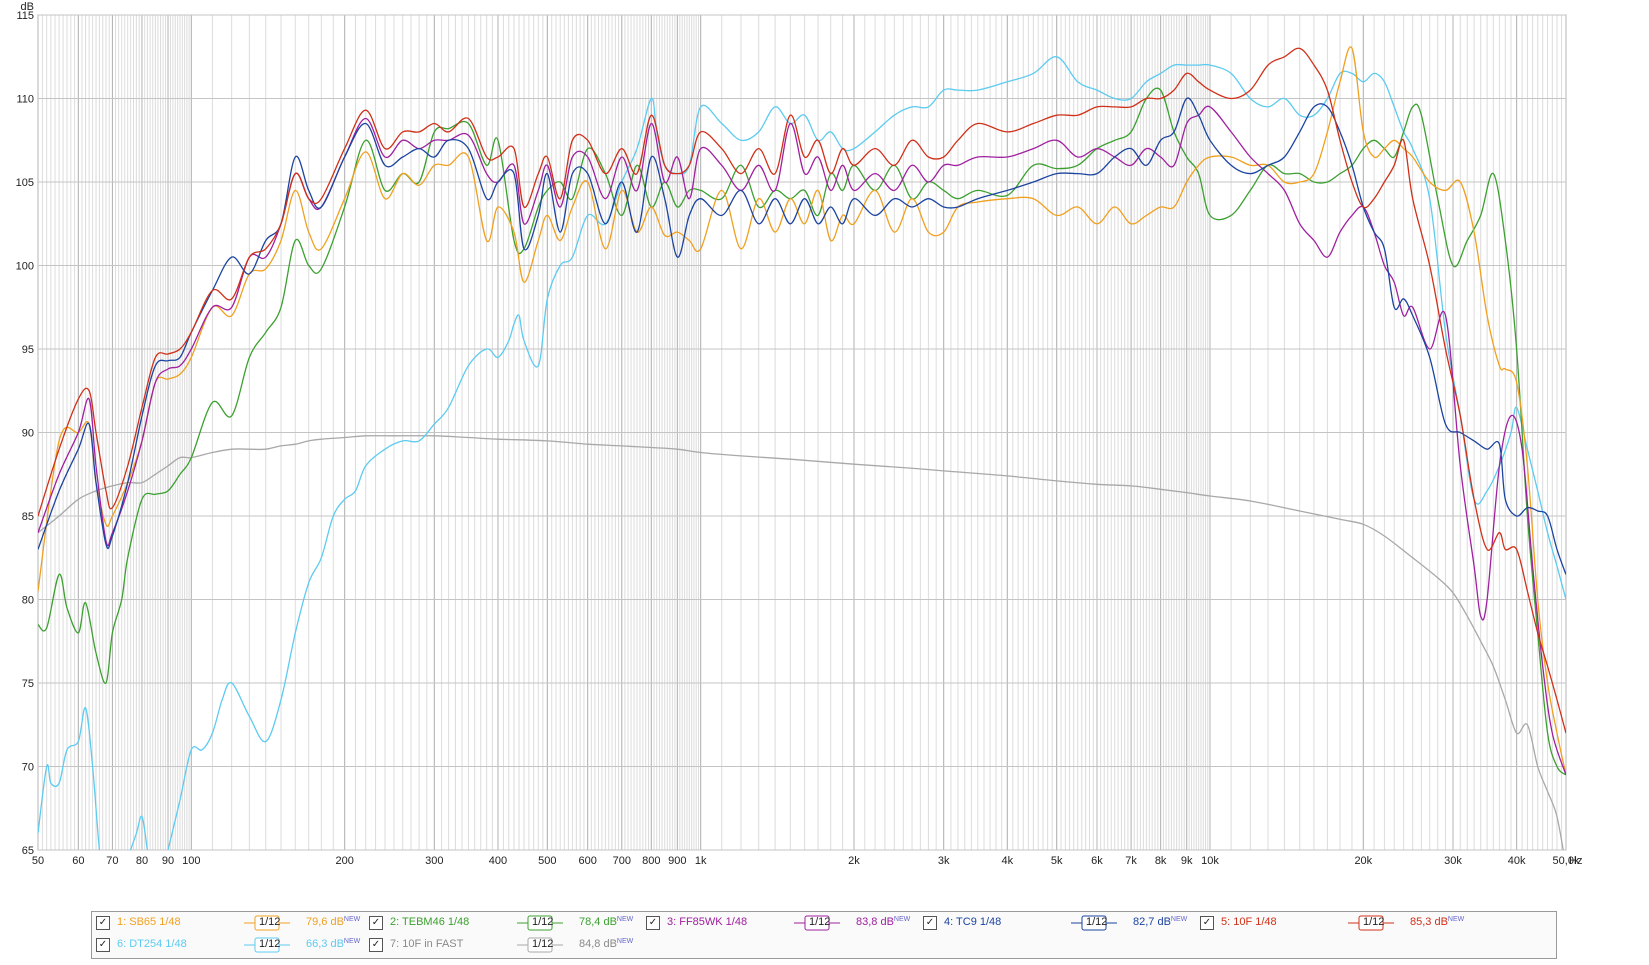 This screenshot has height=965, width=1649. Describe the element at coordinates (427, 944) in the screenshot. I see `series-name: 7: 10F in FAST` at that location.